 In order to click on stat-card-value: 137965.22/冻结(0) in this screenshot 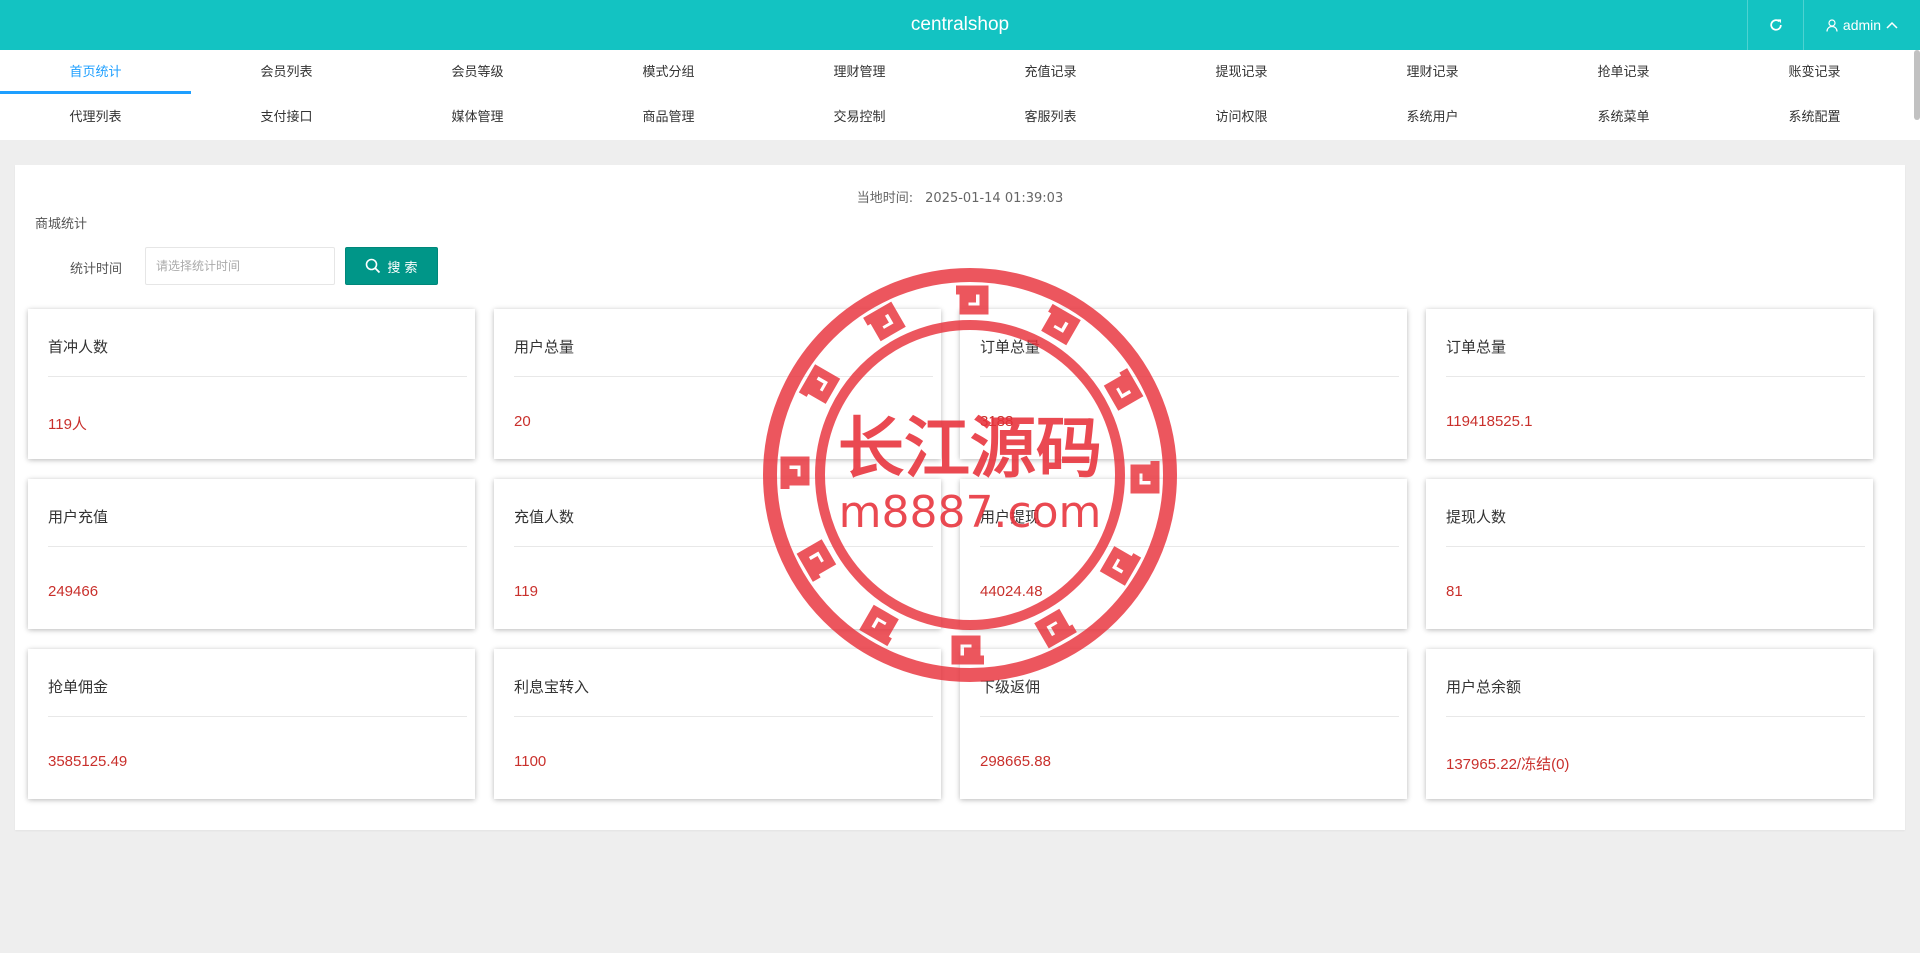, I will do `click(1508, 764)`.